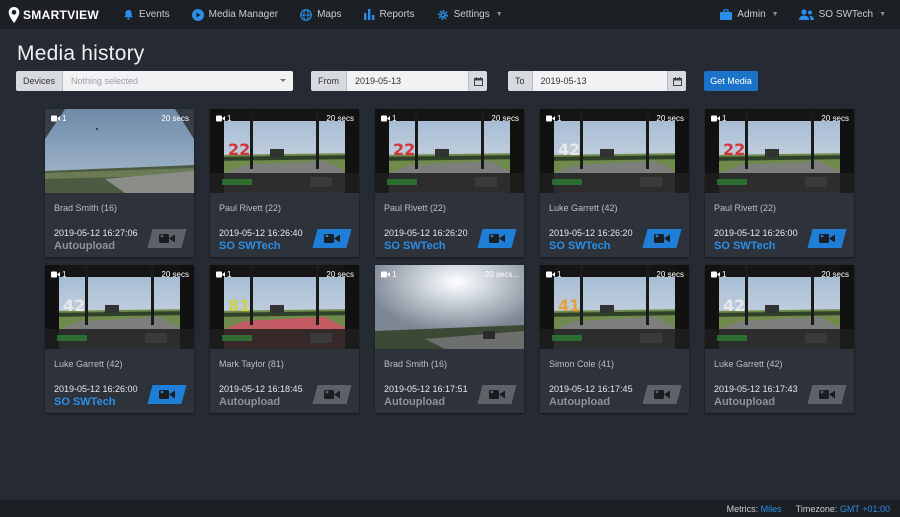 This screenshot has height=517, width=900. Describe the element at coordinates (81, 53) in the screenshot. I see `page-title: Media history` at that location.